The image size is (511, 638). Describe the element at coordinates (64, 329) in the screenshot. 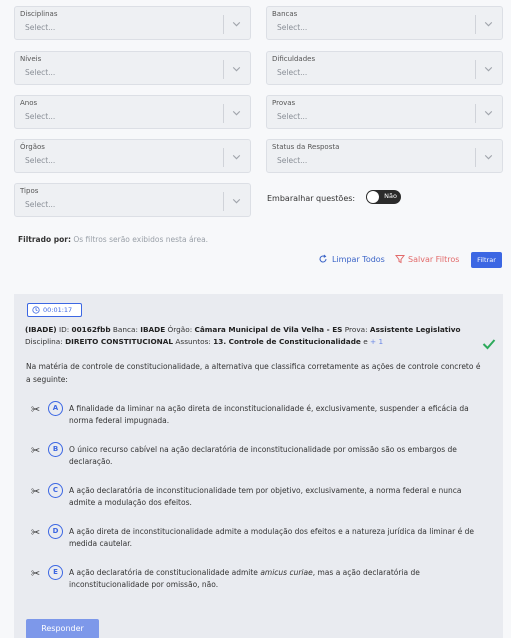

I see `meta-id-label: ID:` at that location.